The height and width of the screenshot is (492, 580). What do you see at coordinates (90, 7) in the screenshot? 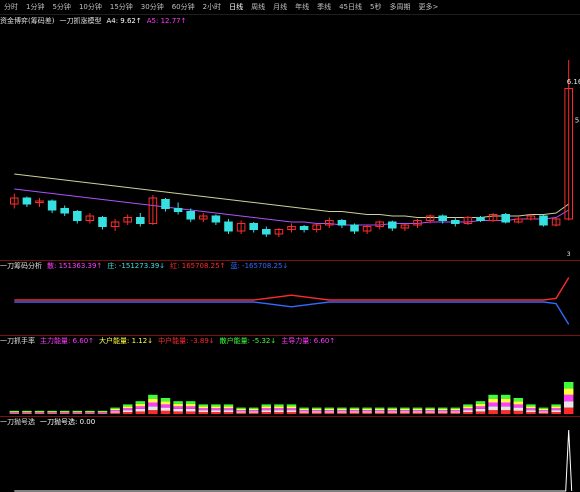
I see `period-tab-3: 10分钟` at bounding box center [90, 7].